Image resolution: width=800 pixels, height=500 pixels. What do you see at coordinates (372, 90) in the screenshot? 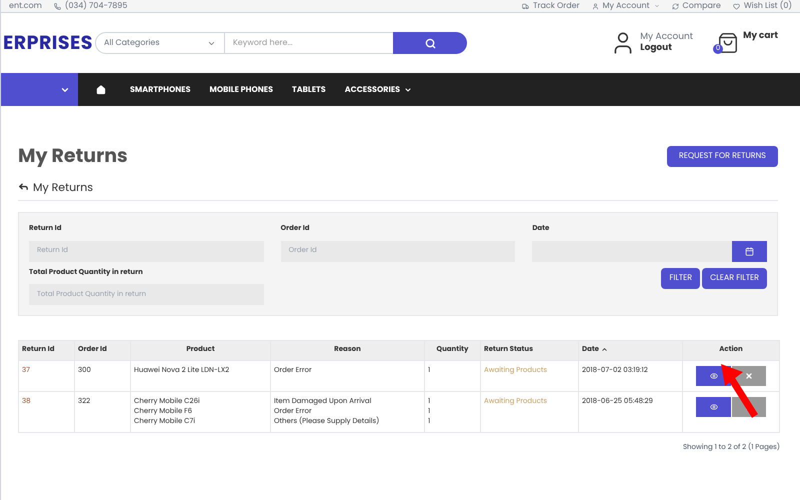
I see `nav-link: ACCESSORIES` at bounding box center [372, 90].